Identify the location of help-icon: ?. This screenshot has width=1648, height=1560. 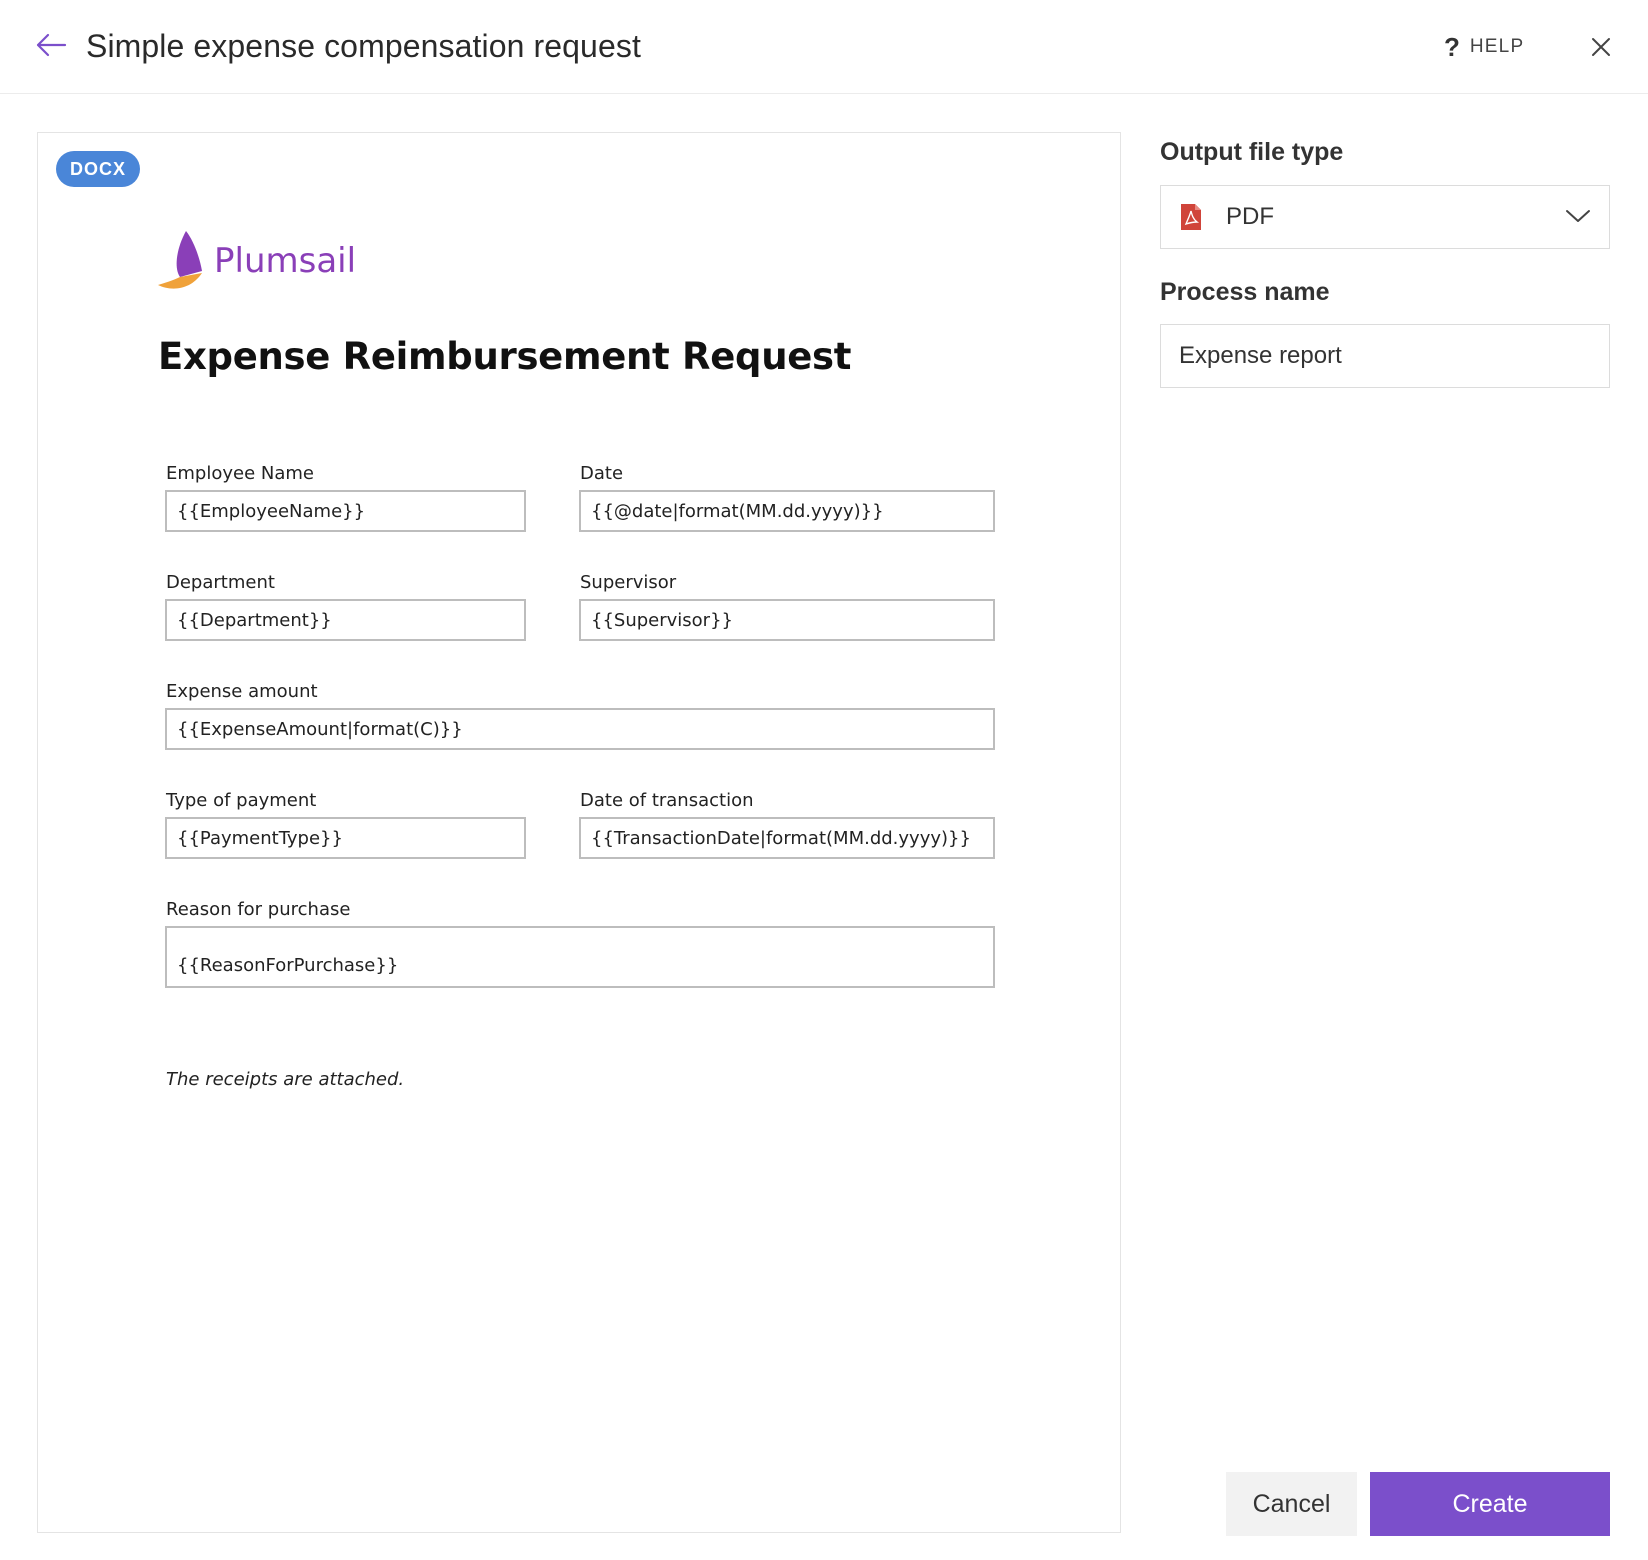
(1452, 47).